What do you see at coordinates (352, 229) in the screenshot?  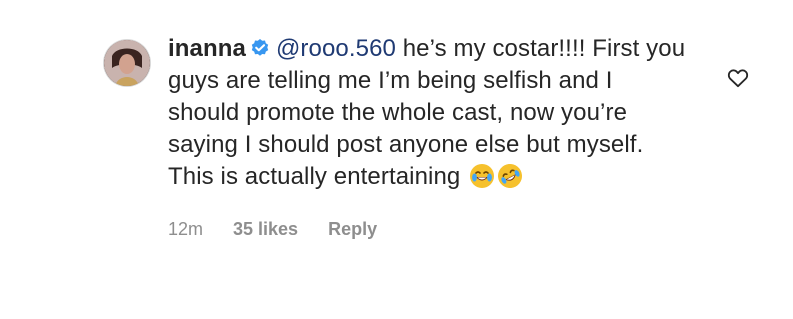 I see `reply-button: Reply` at bounding box center [352, 229].